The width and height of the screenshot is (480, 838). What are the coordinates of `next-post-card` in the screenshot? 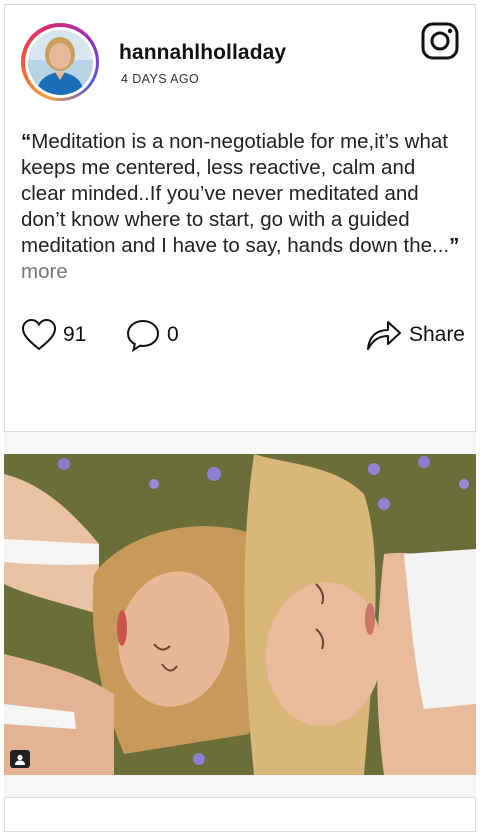 It's located at (240, 814).